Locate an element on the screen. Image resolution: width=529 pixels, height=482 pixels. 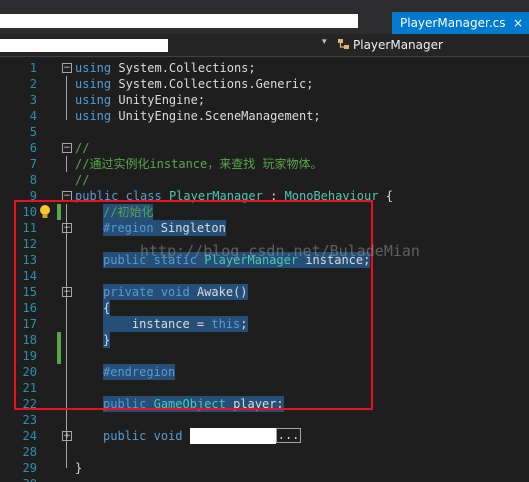
code-text: //通过实例化instance，来查找 玩家物体。 is located at coordinates (199, 164).